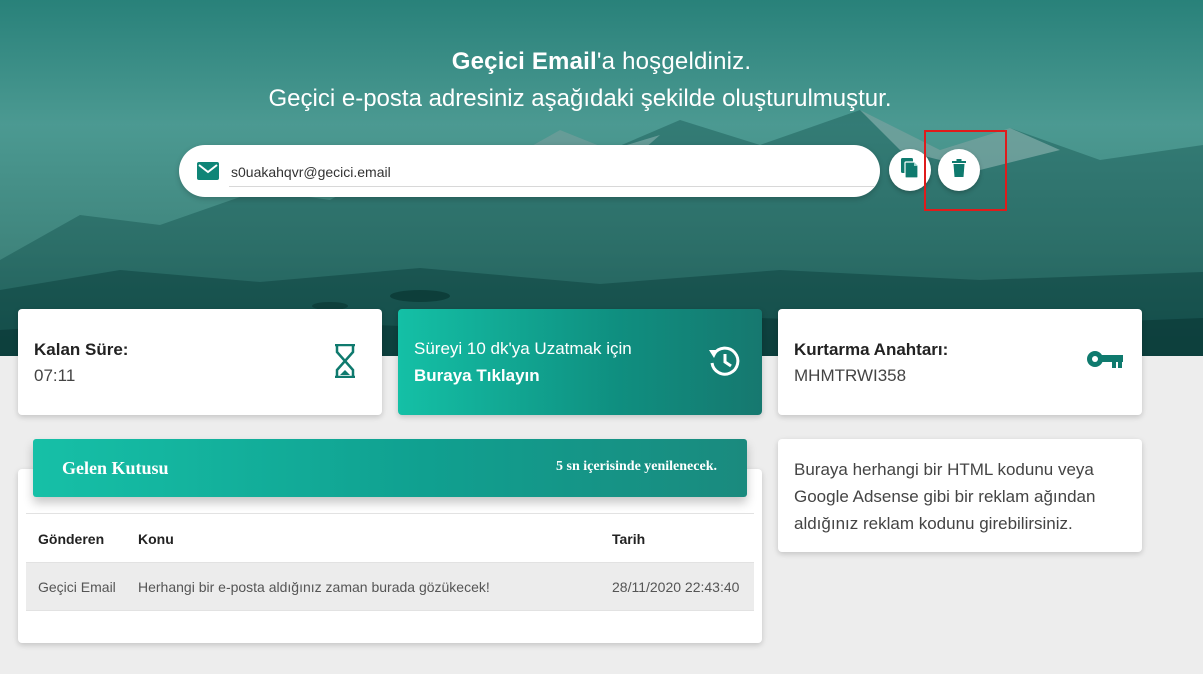  What do you see at coordinates (676, 587) in the screenshot?
I see `row-date: 28/11/2020 22:43:40` at bounding box center [676, 587].